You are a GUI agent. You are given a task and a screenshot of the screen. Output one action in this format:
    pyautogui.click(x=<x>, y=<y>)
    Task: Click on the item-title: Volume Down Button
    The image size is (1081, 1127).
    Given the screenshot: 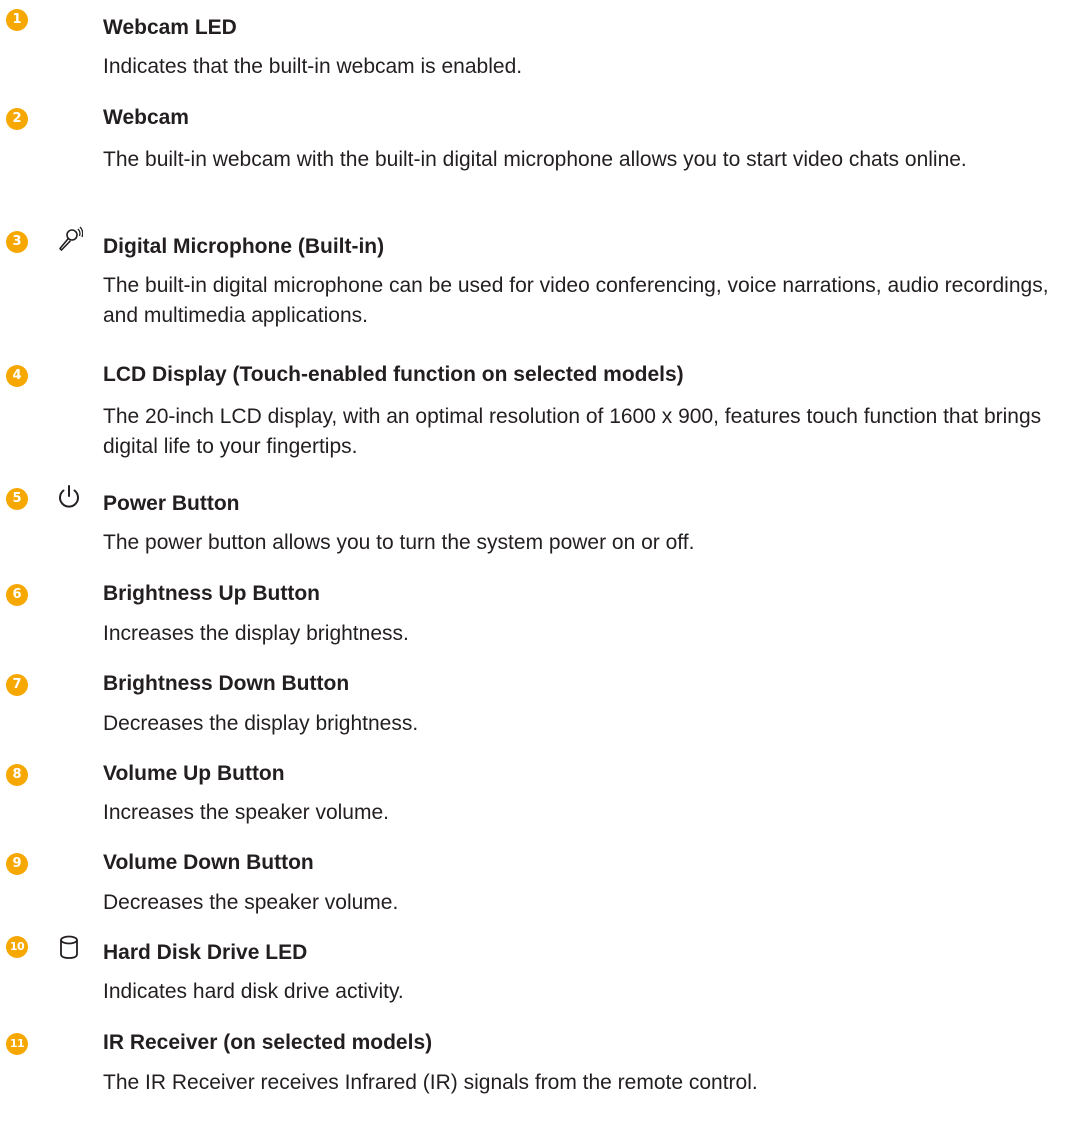 What is the action you would take?
    pyautogui.click(x=208, y=862)
    